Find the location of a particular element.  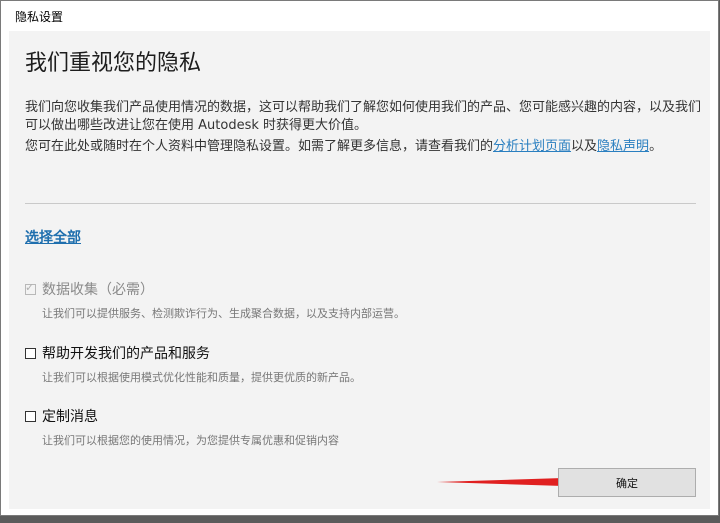

option-description: 让我们可以根据使用模式优化性能和质量，提供更优质的新产品。 is located at coordinates (201, 377).